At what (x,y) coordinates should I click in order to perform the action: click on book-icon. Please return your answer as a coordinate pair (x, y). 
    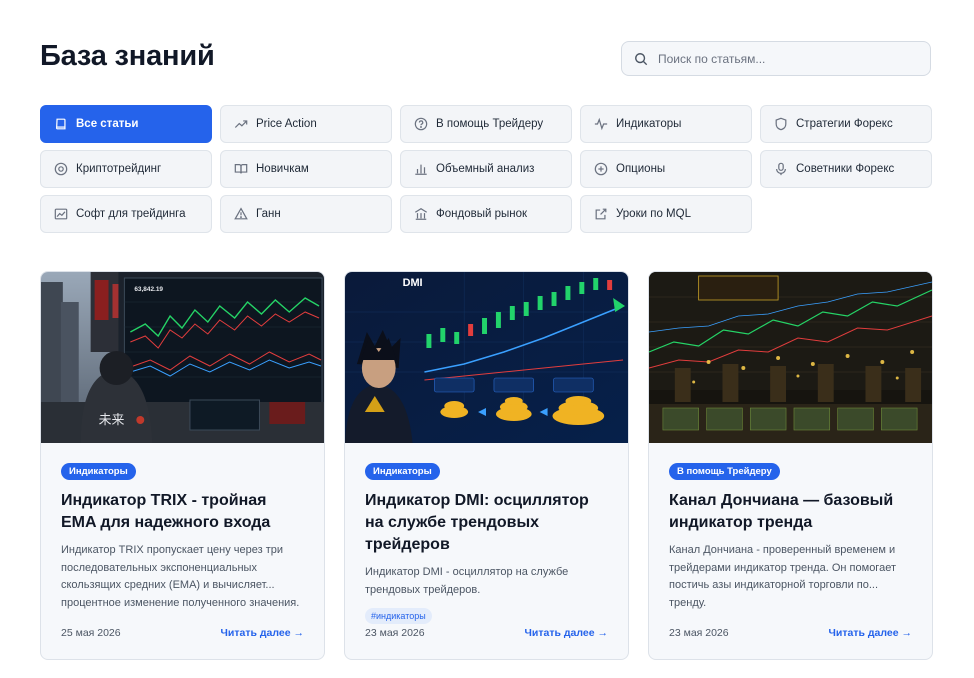
    Looking at the image, I should click on (61, 124).